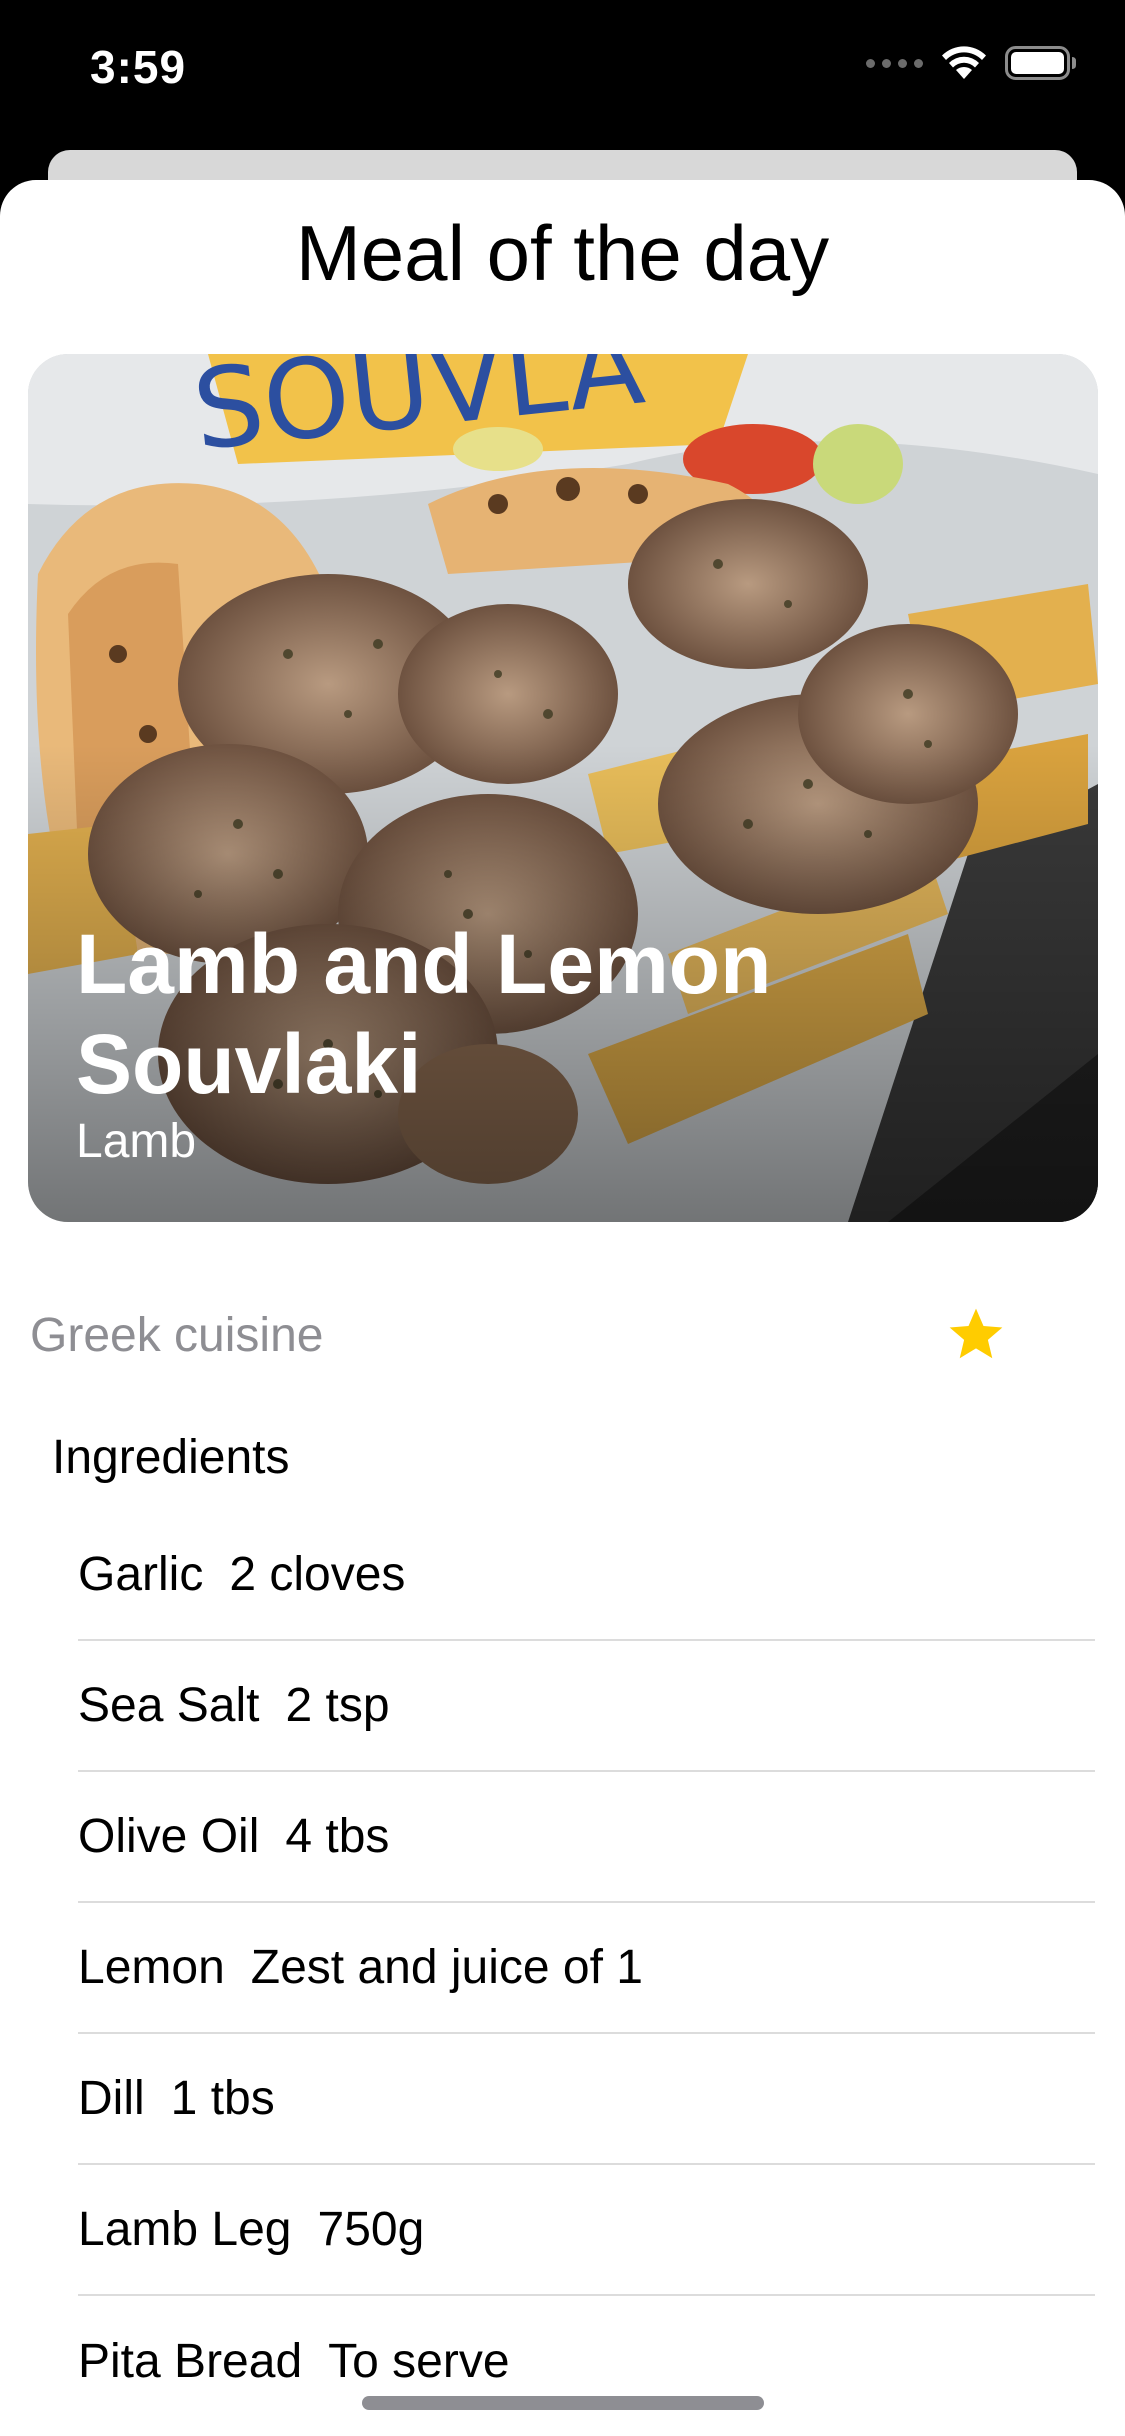 The height and width of the screenshot is (2436, 1125). Describe the element at coordinates (136, 1141) in the screenshot. I see `meal-category: Lamb` at that location.